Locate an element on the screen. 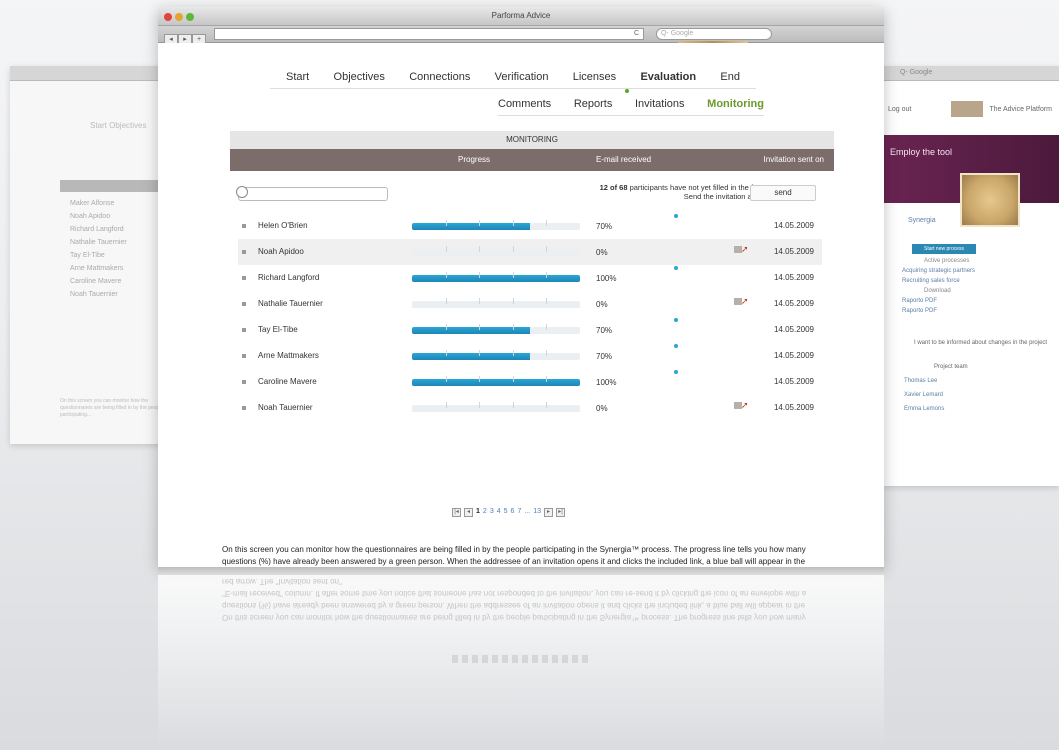 The width and height of the screenshot is (1059, 750). team-member: Xavier Lemard is located at coordinates (981, 395).